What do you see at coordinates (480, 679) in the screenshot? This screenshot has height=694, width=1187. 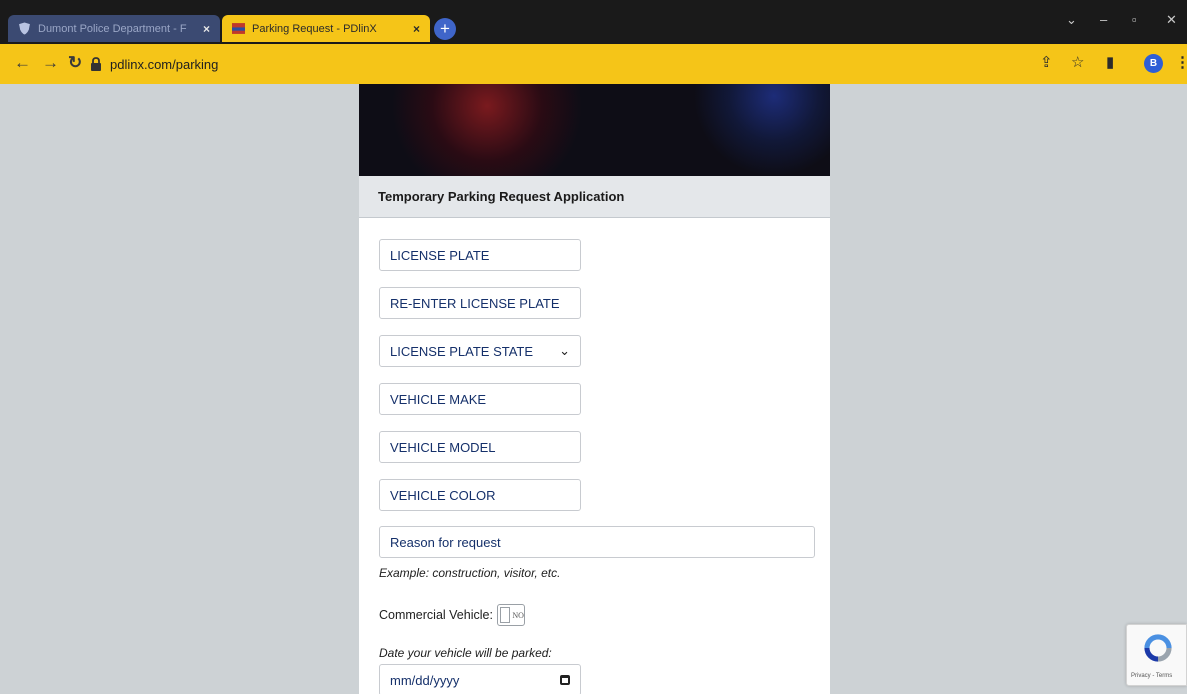 I see `park-date-input: mm/dd/yyyy` at bounding box center [480, 679].